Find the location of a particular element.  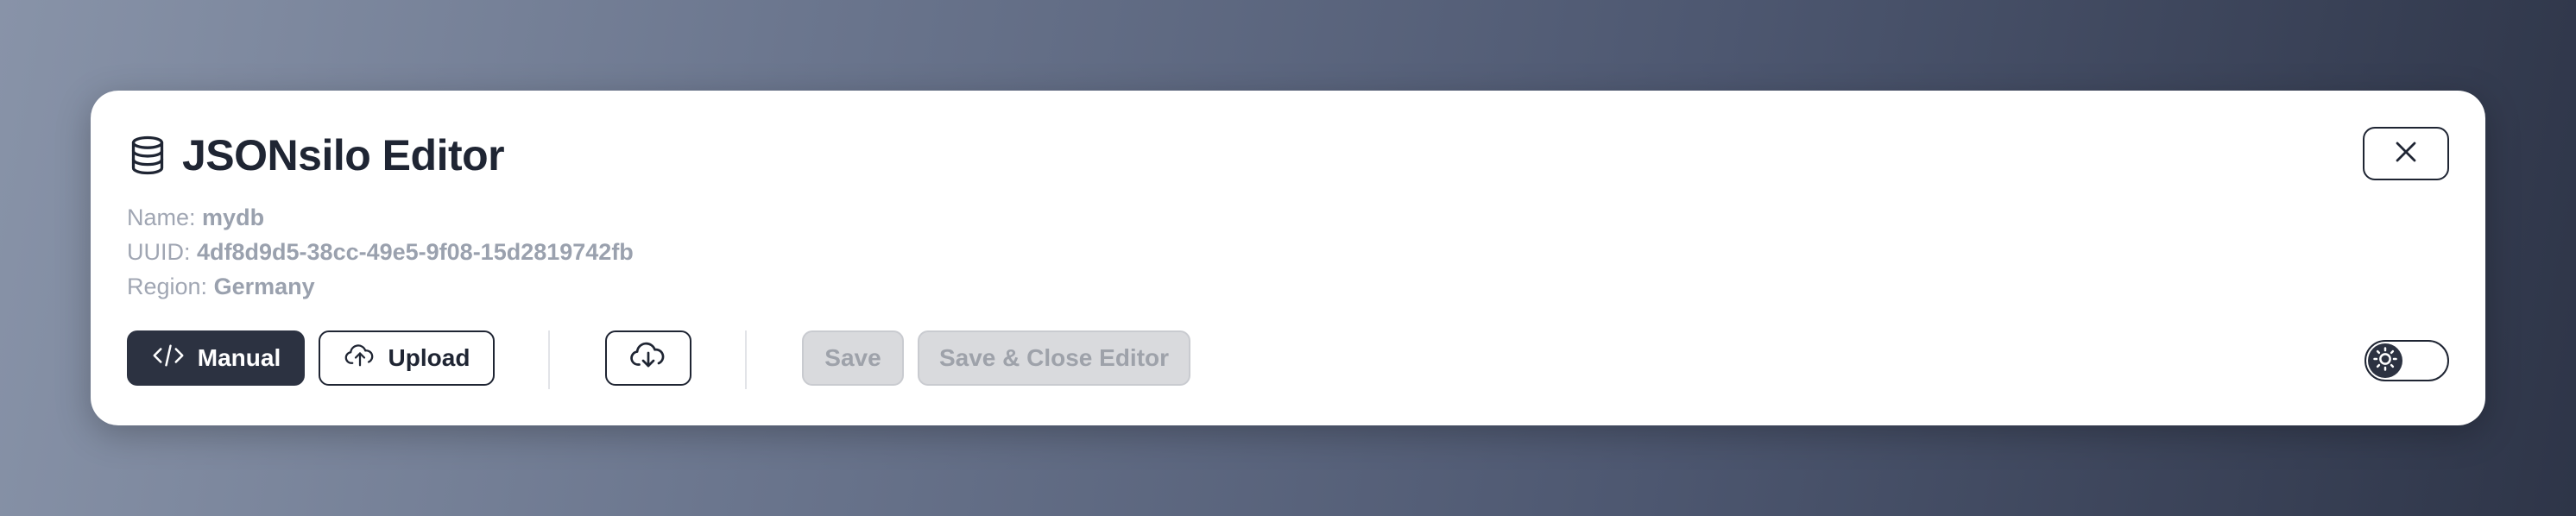

theme-toggle is located at coordinates (2406, 361).